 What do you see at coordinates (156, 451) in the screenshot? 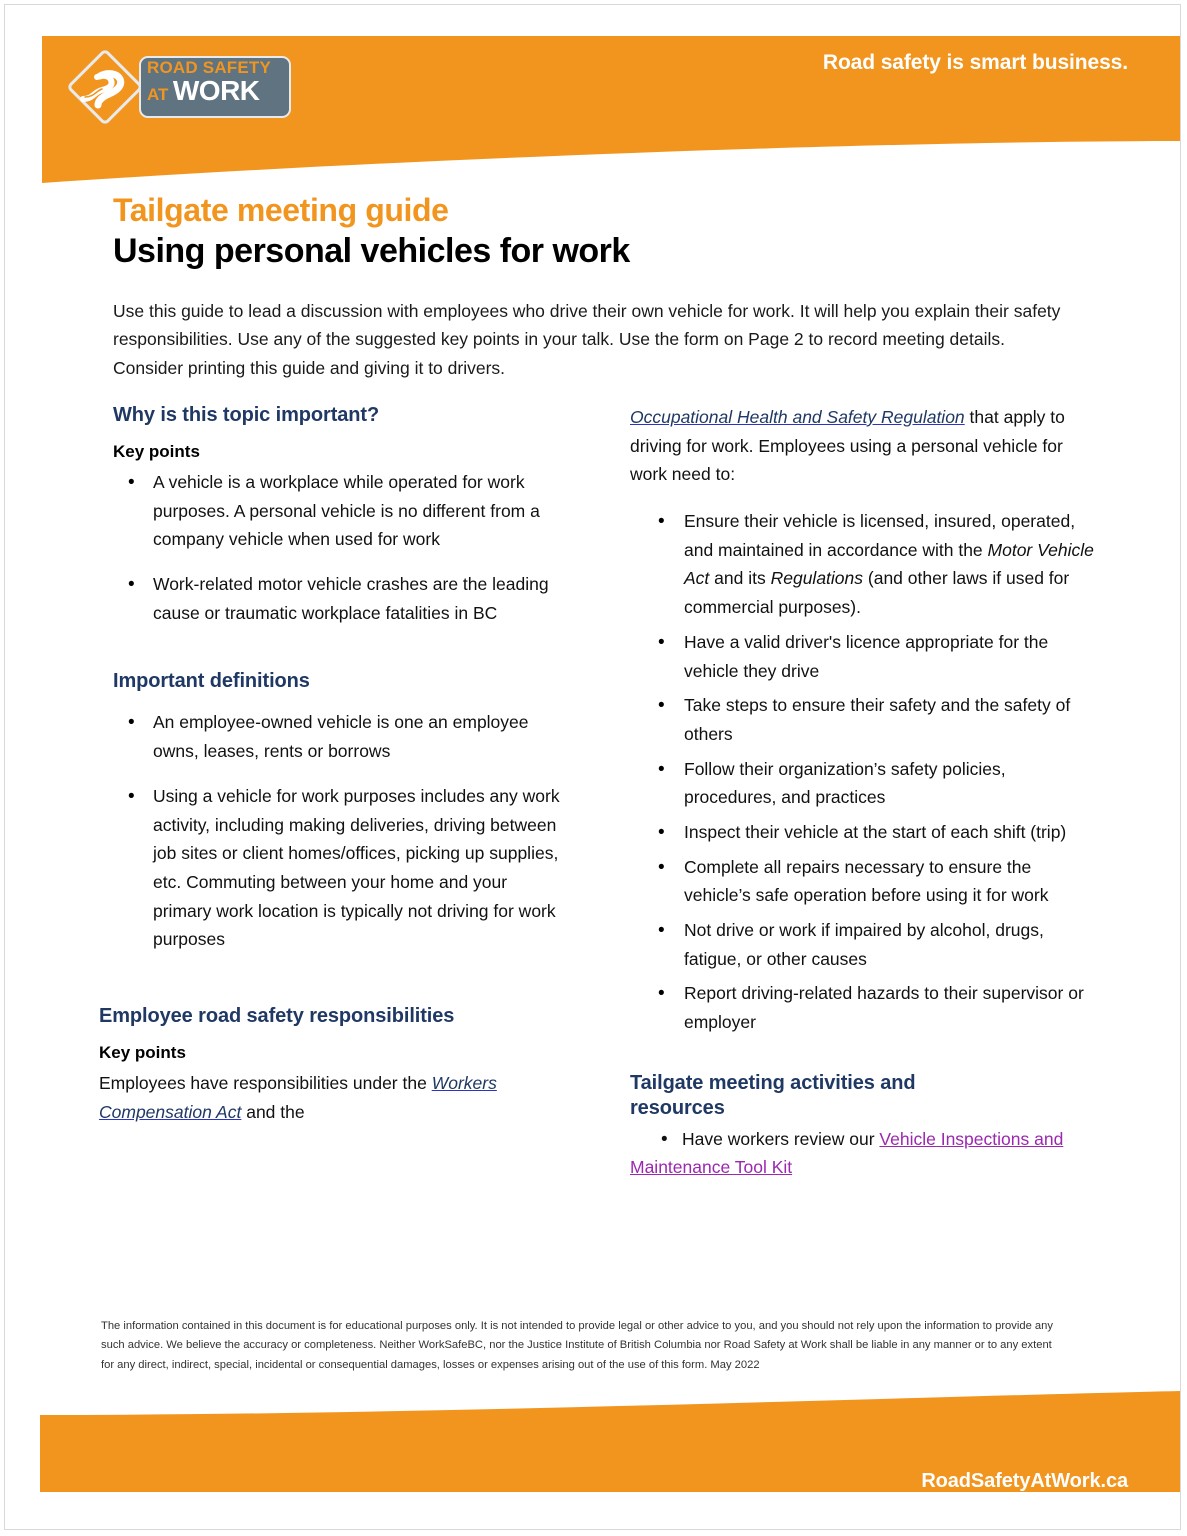
I see `key-points-label-1: Key points` at bounding box center [156, 451].